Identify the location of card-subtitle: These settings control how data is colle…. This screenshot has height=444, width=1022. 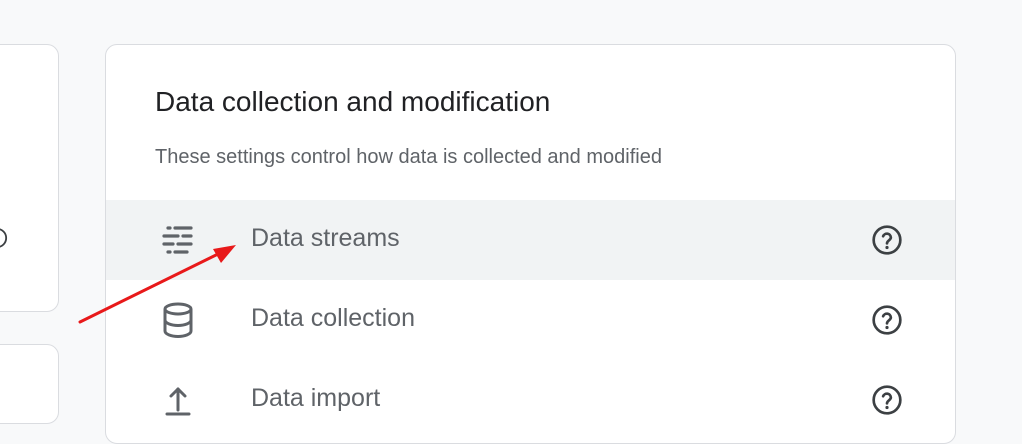
(408, 157).